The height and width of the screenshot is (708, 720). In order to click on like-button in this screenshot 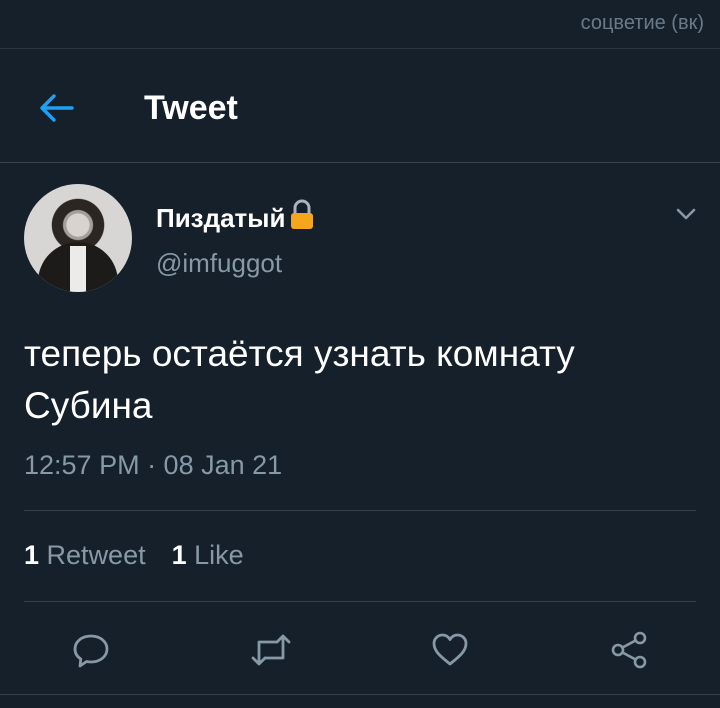, I will do `click(450, 650)`.